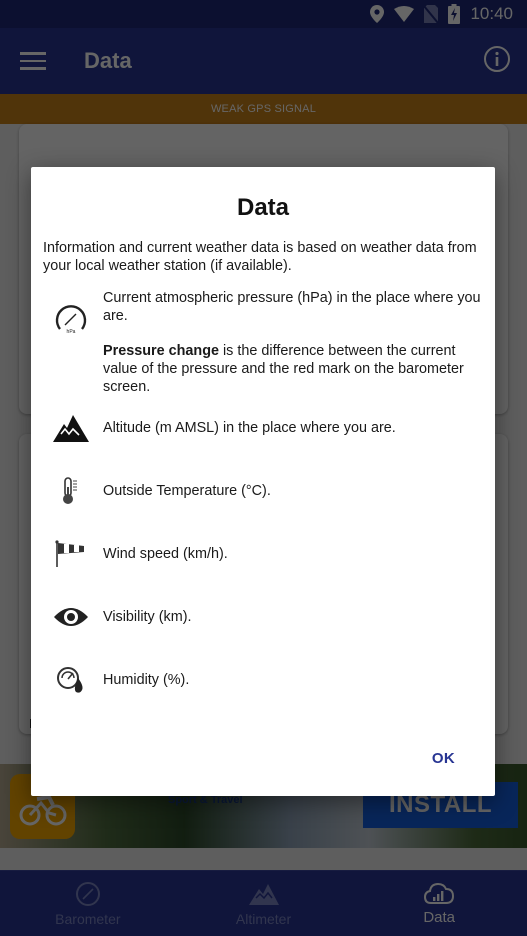 This screenshot has height=936, width=527. I want to click on info-text: Wind speed (km/h)., so click(165, 554).